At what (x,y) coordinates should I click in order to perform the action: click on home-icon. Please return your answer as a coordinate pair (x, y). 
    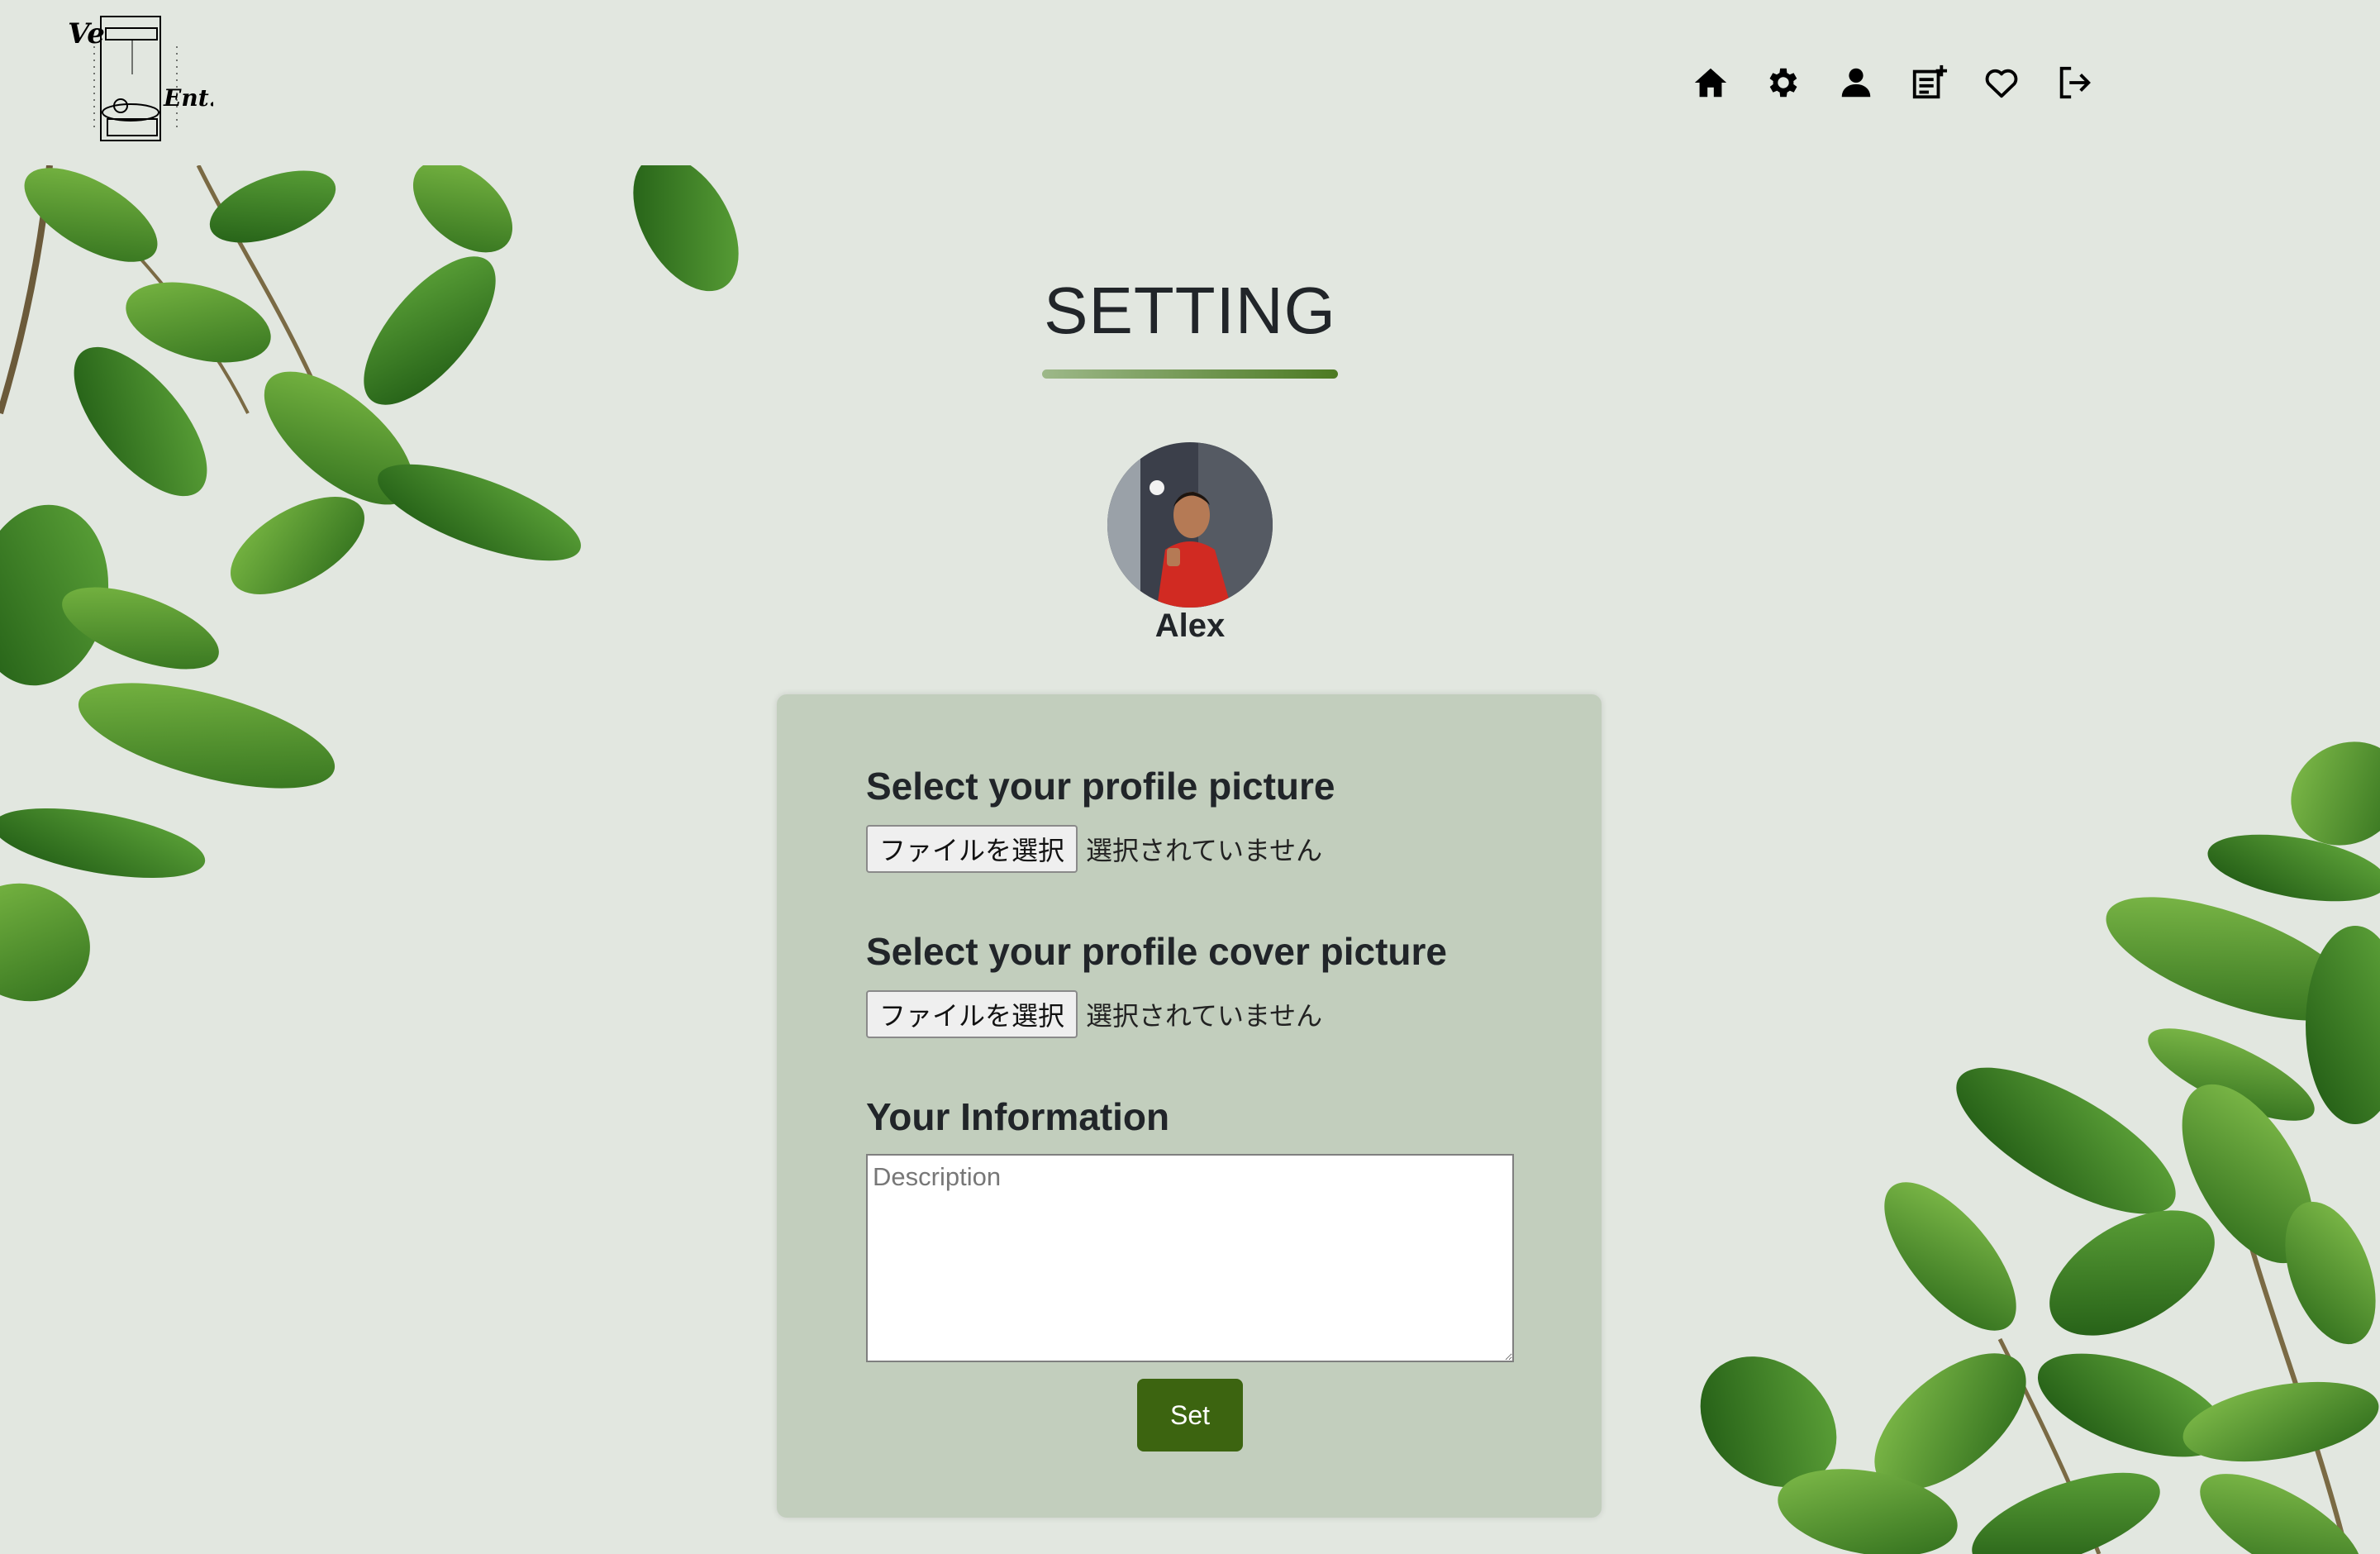
    Looking at the image, I should click on (1710, 83).